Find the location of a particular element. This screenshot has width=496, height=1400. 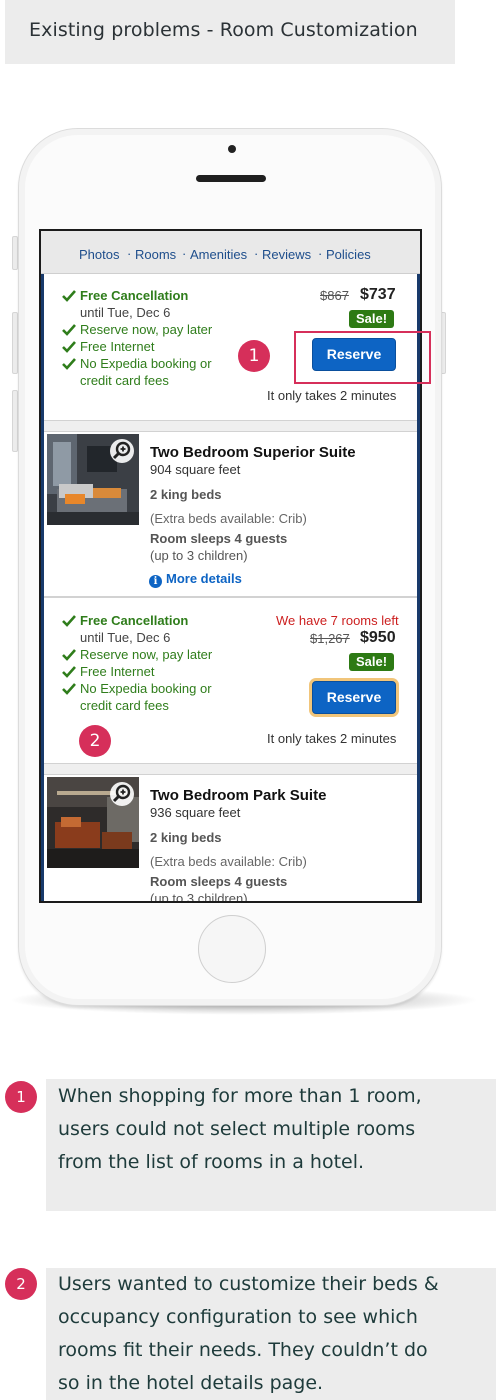

note-line: Users wanted to customize their beds & is located at coordinates (248, 1284).